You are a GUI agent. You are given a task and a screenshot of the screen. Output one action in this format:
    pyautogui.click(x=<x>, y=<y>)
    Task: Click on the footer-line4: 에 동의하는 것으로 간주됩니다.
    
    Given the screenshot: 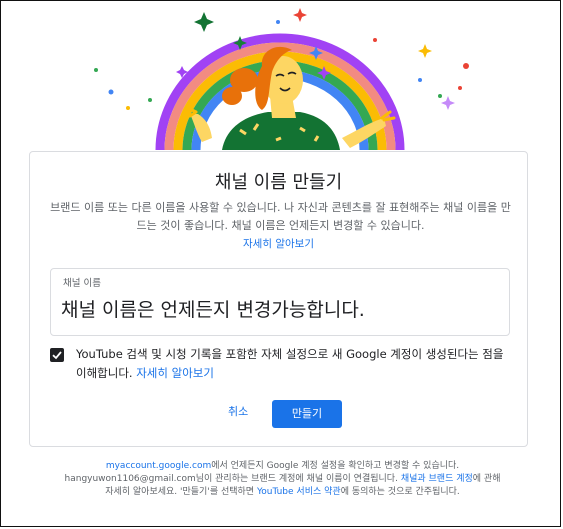 What is the action you would take?
    pyautogui.click(x=400, y=492)
    